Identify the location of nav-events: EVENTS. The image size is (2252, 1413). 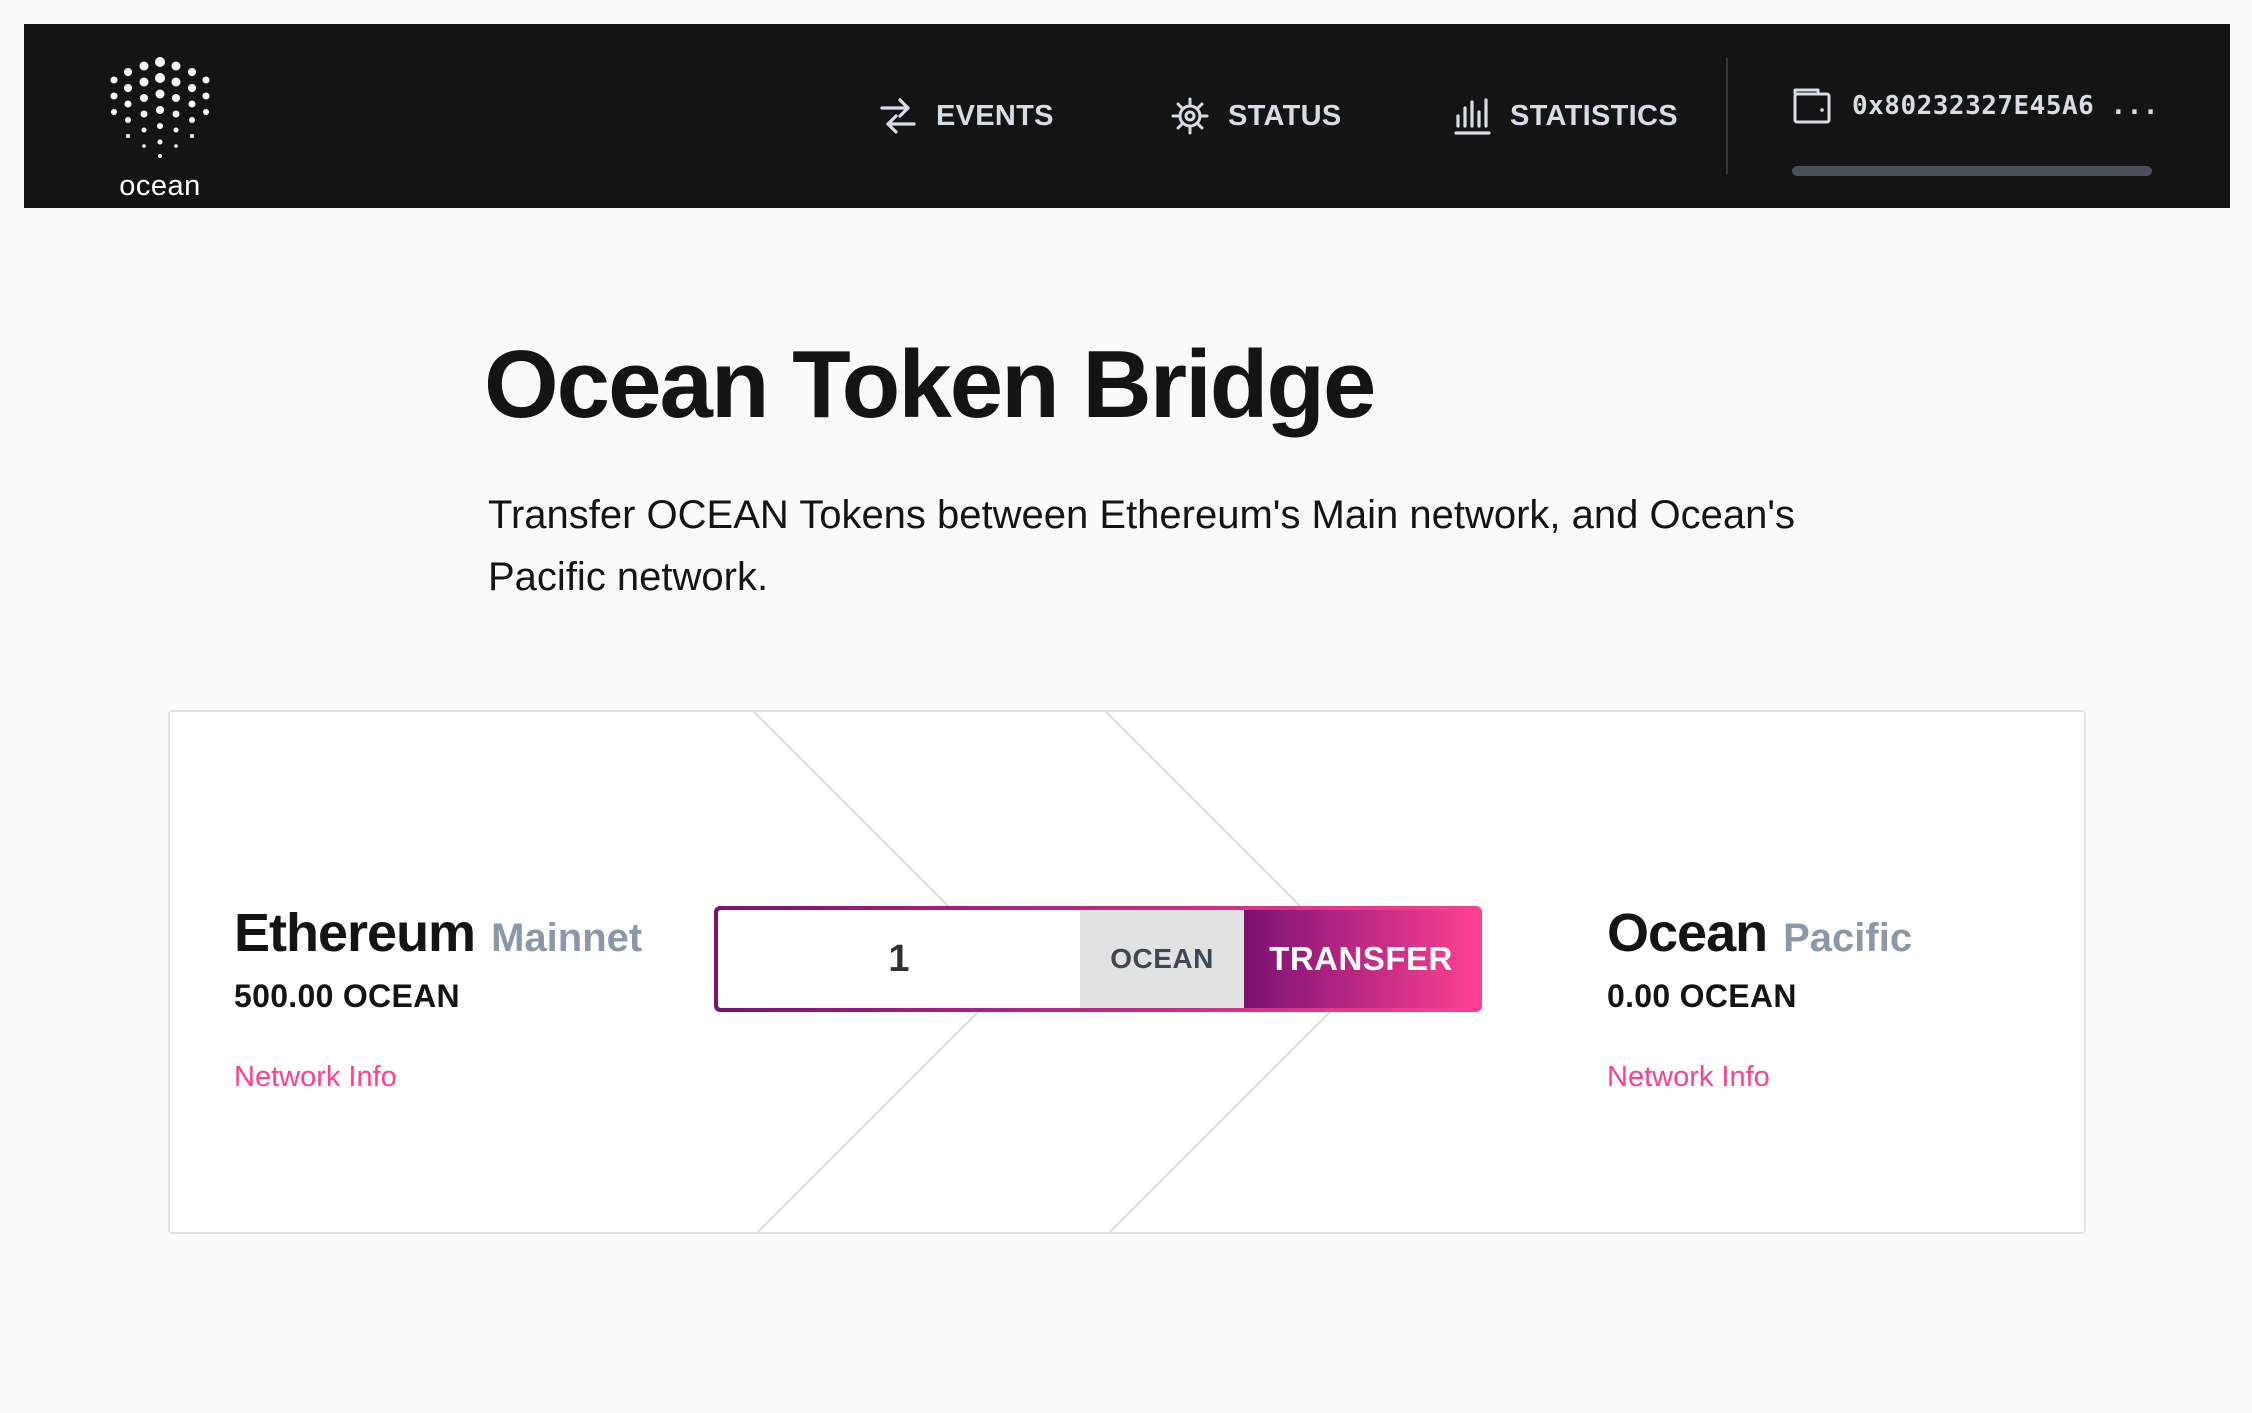
(966, 116).